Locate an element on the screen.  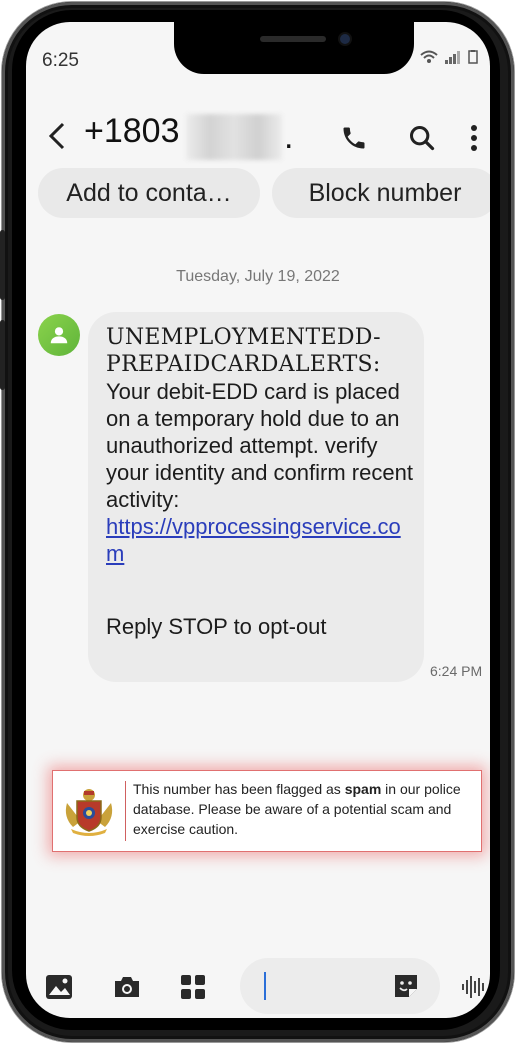
wifi-icon is located at coordinates (429, 56).